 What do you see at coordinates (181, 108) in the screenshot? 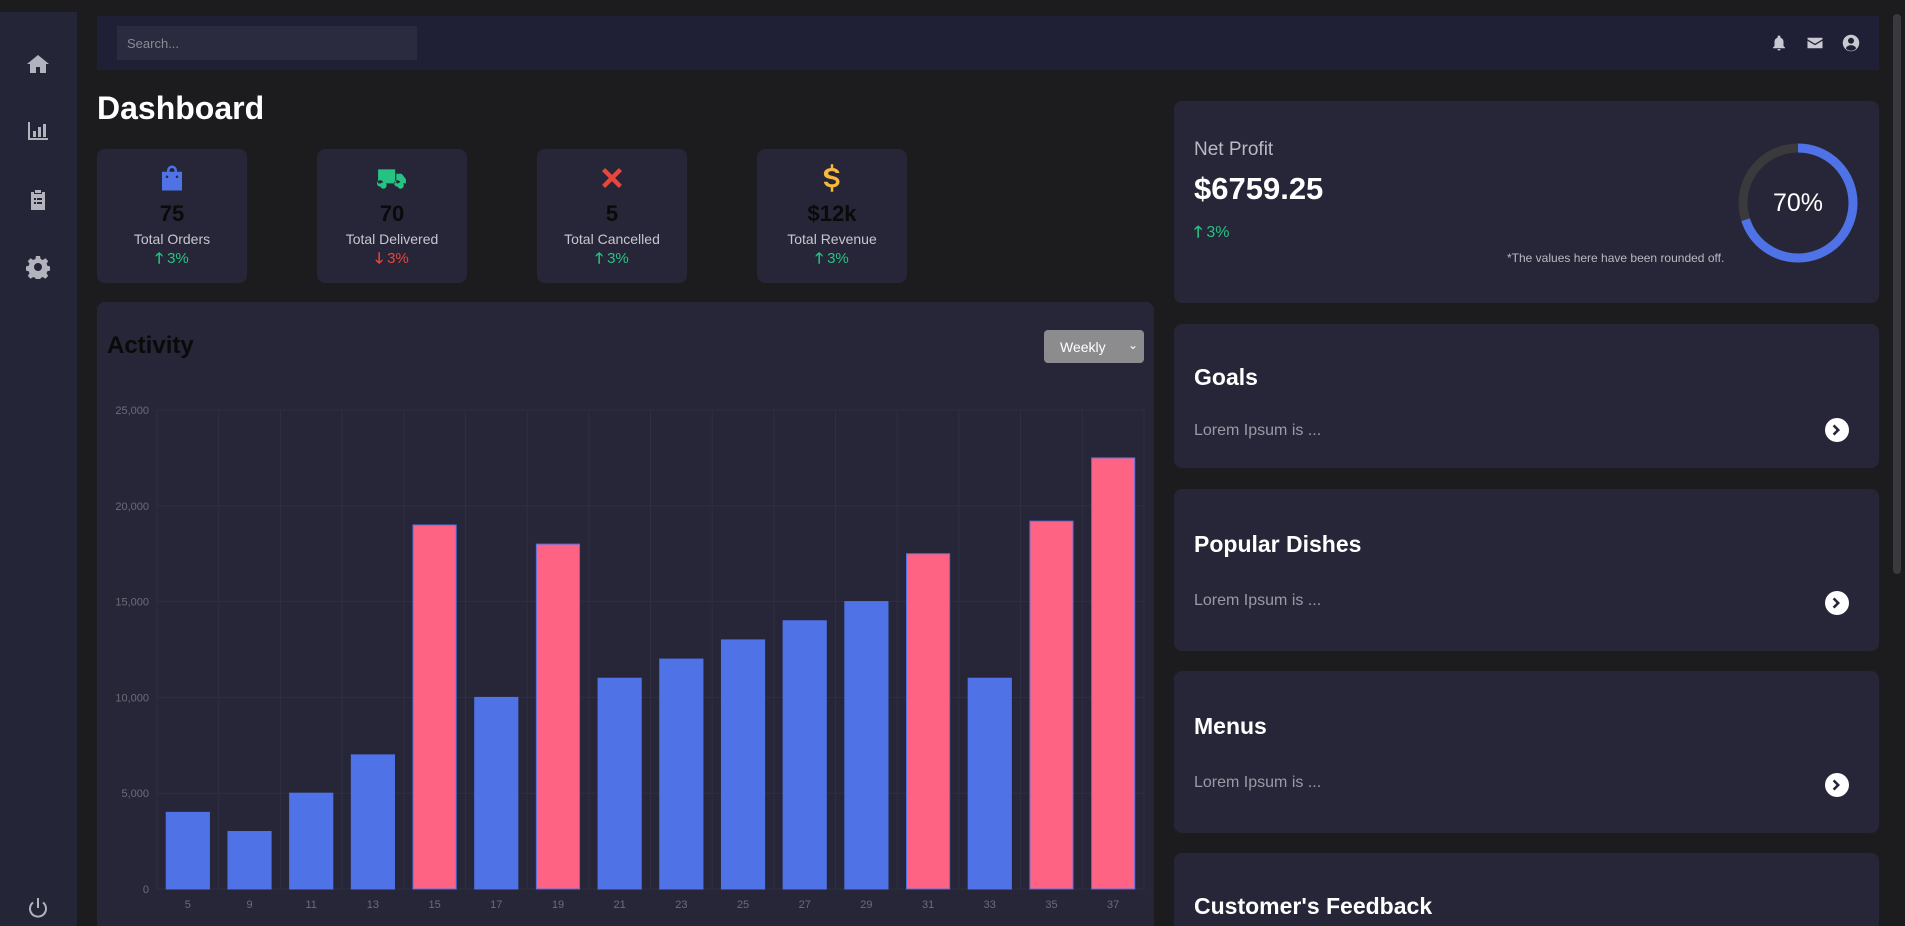
I see `page-title: Dashboard` at bounding box center [181, 108].